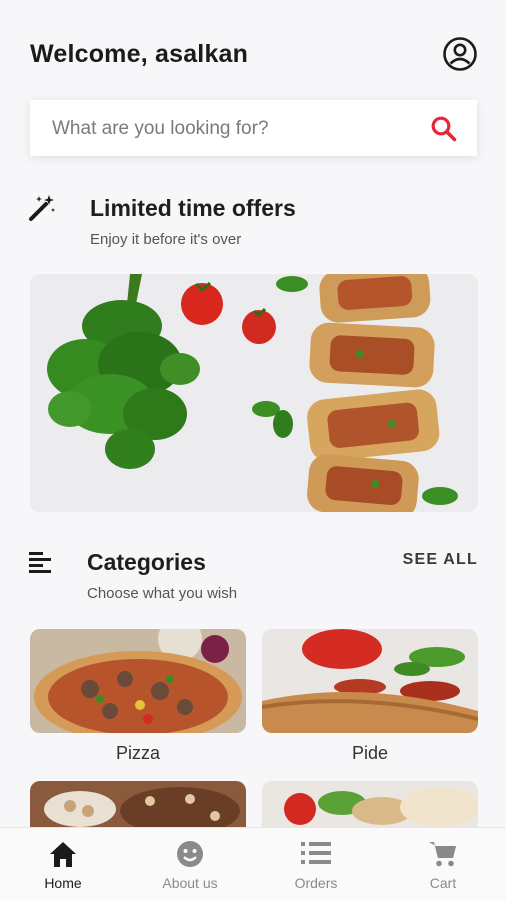  What do you see at coordinates (162, 593) in the screenshot?
I see `categories-subtitle: Choose what you wish` at bounding box center [162, 593].